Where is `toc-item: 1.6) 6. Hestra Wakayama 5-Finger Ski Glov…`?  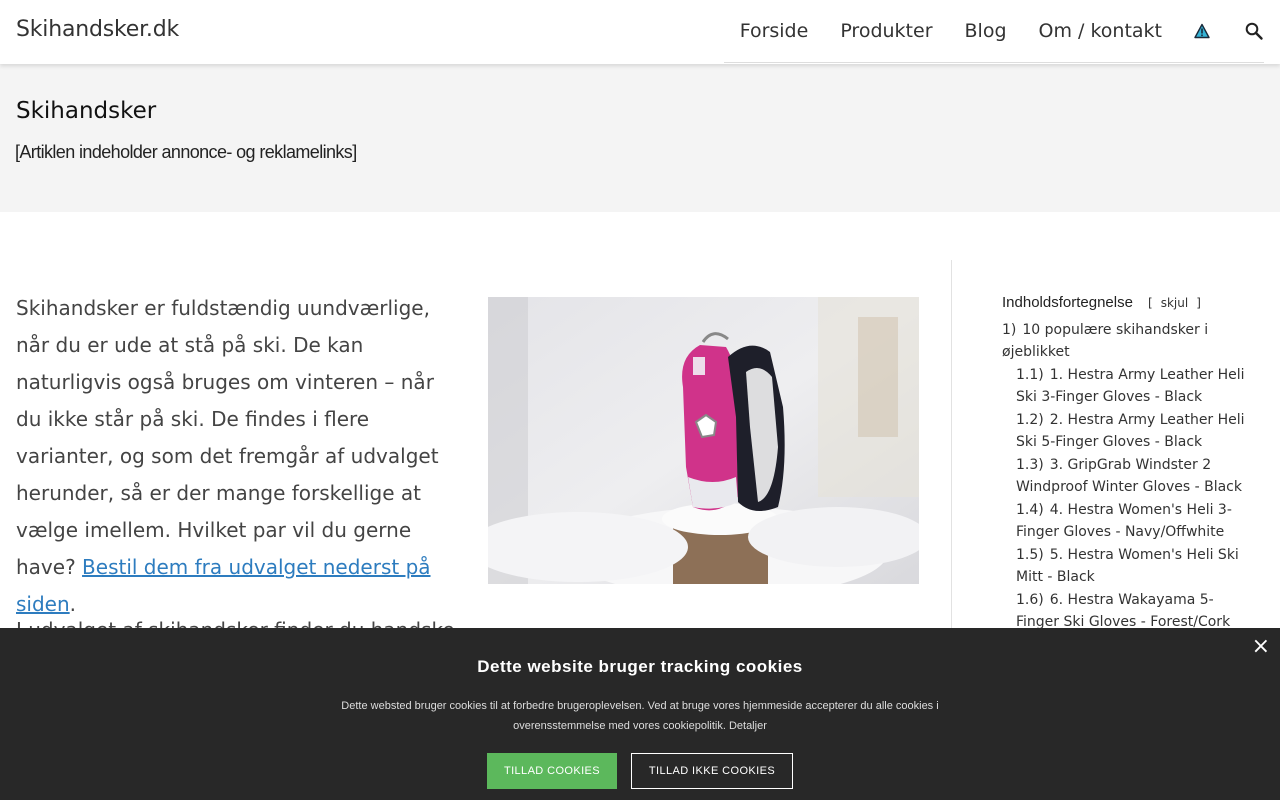 toc-item: 1.6) 6. Hestra Wakayama 5-Finger Ski Glov… is located at coordinates (1127, 611).